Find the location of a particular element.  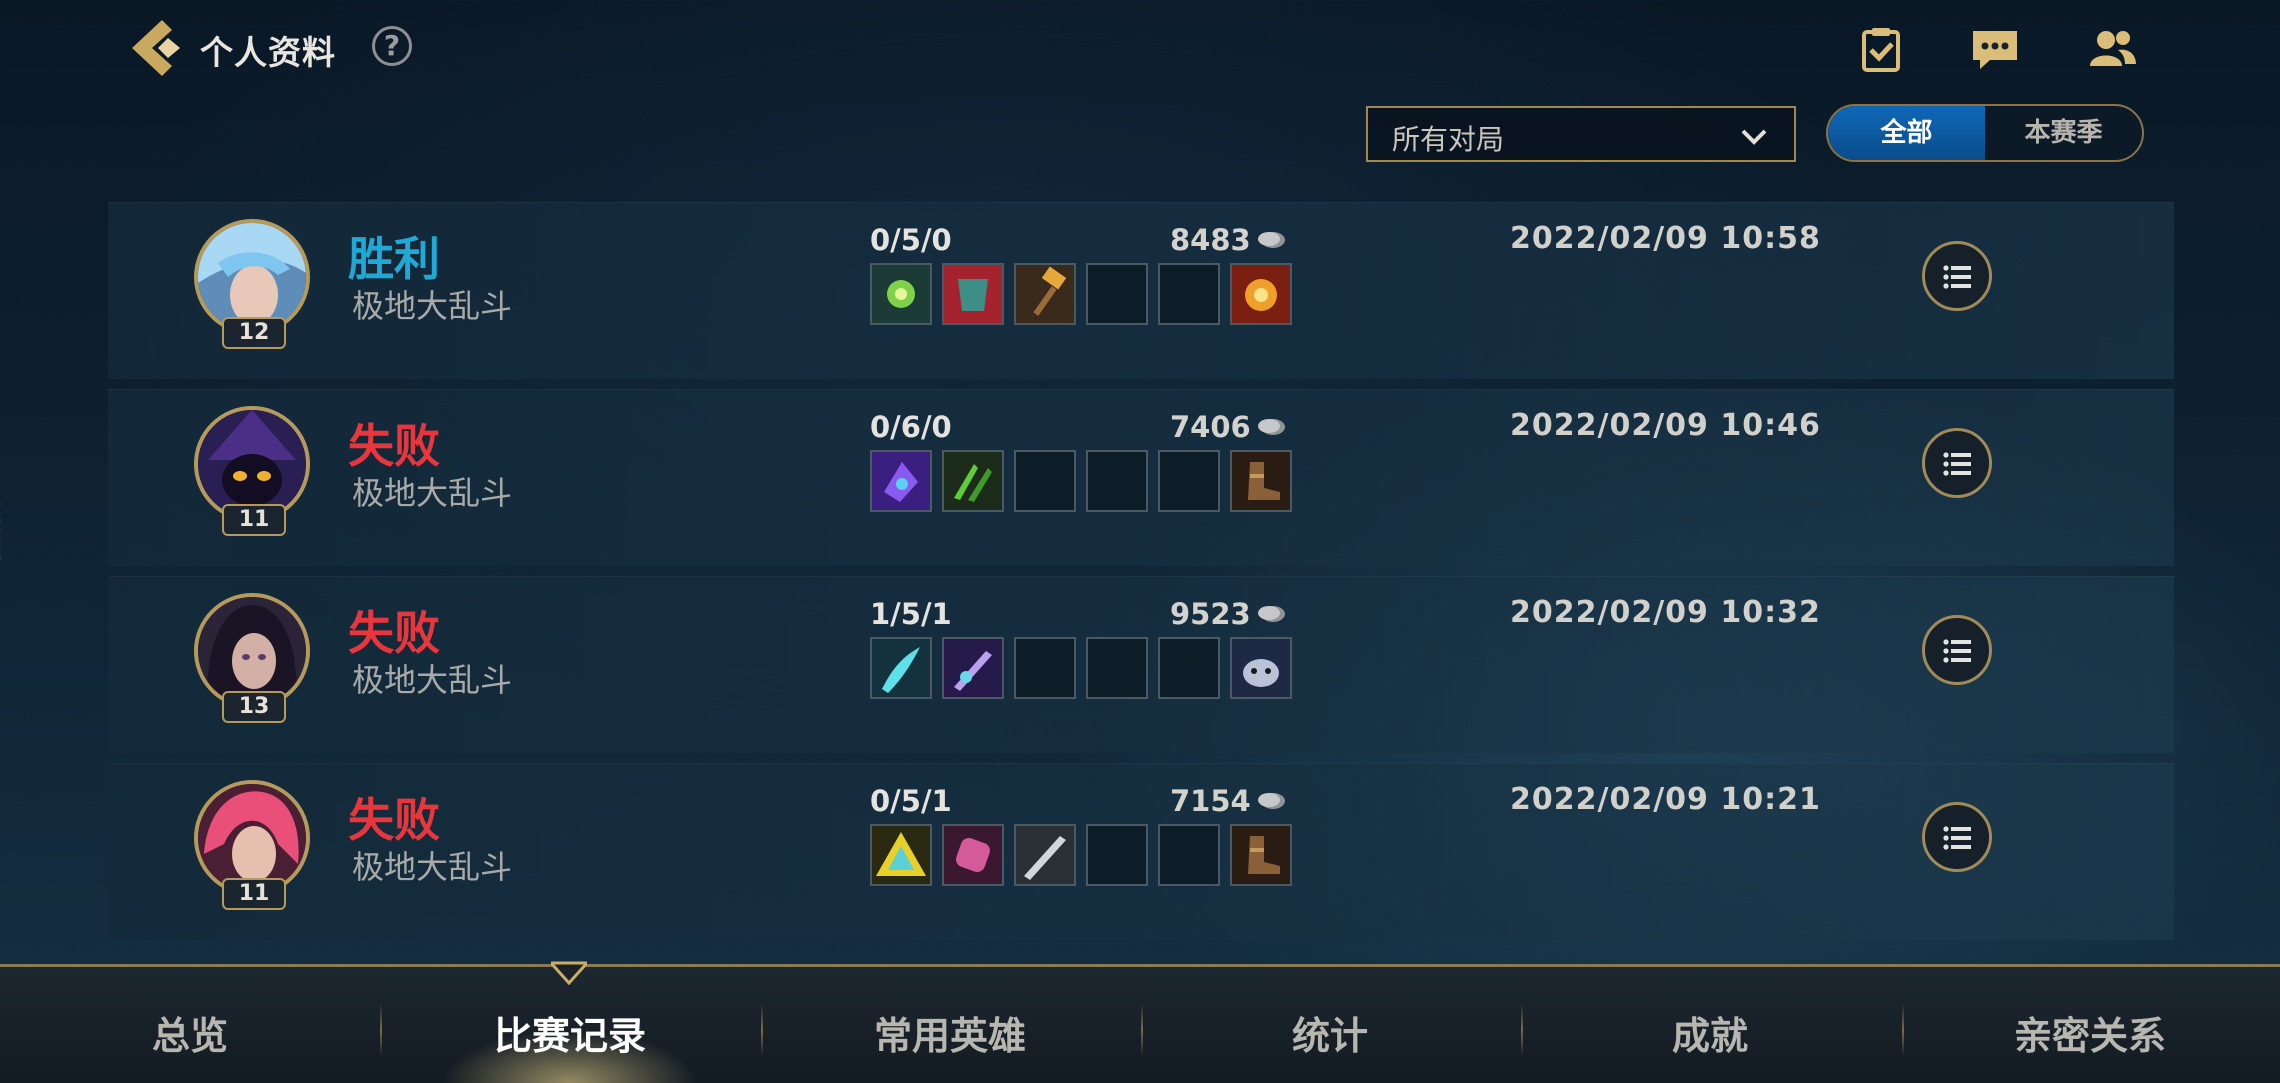

page-title: 个人资料 is located at coordinates (268, 52).